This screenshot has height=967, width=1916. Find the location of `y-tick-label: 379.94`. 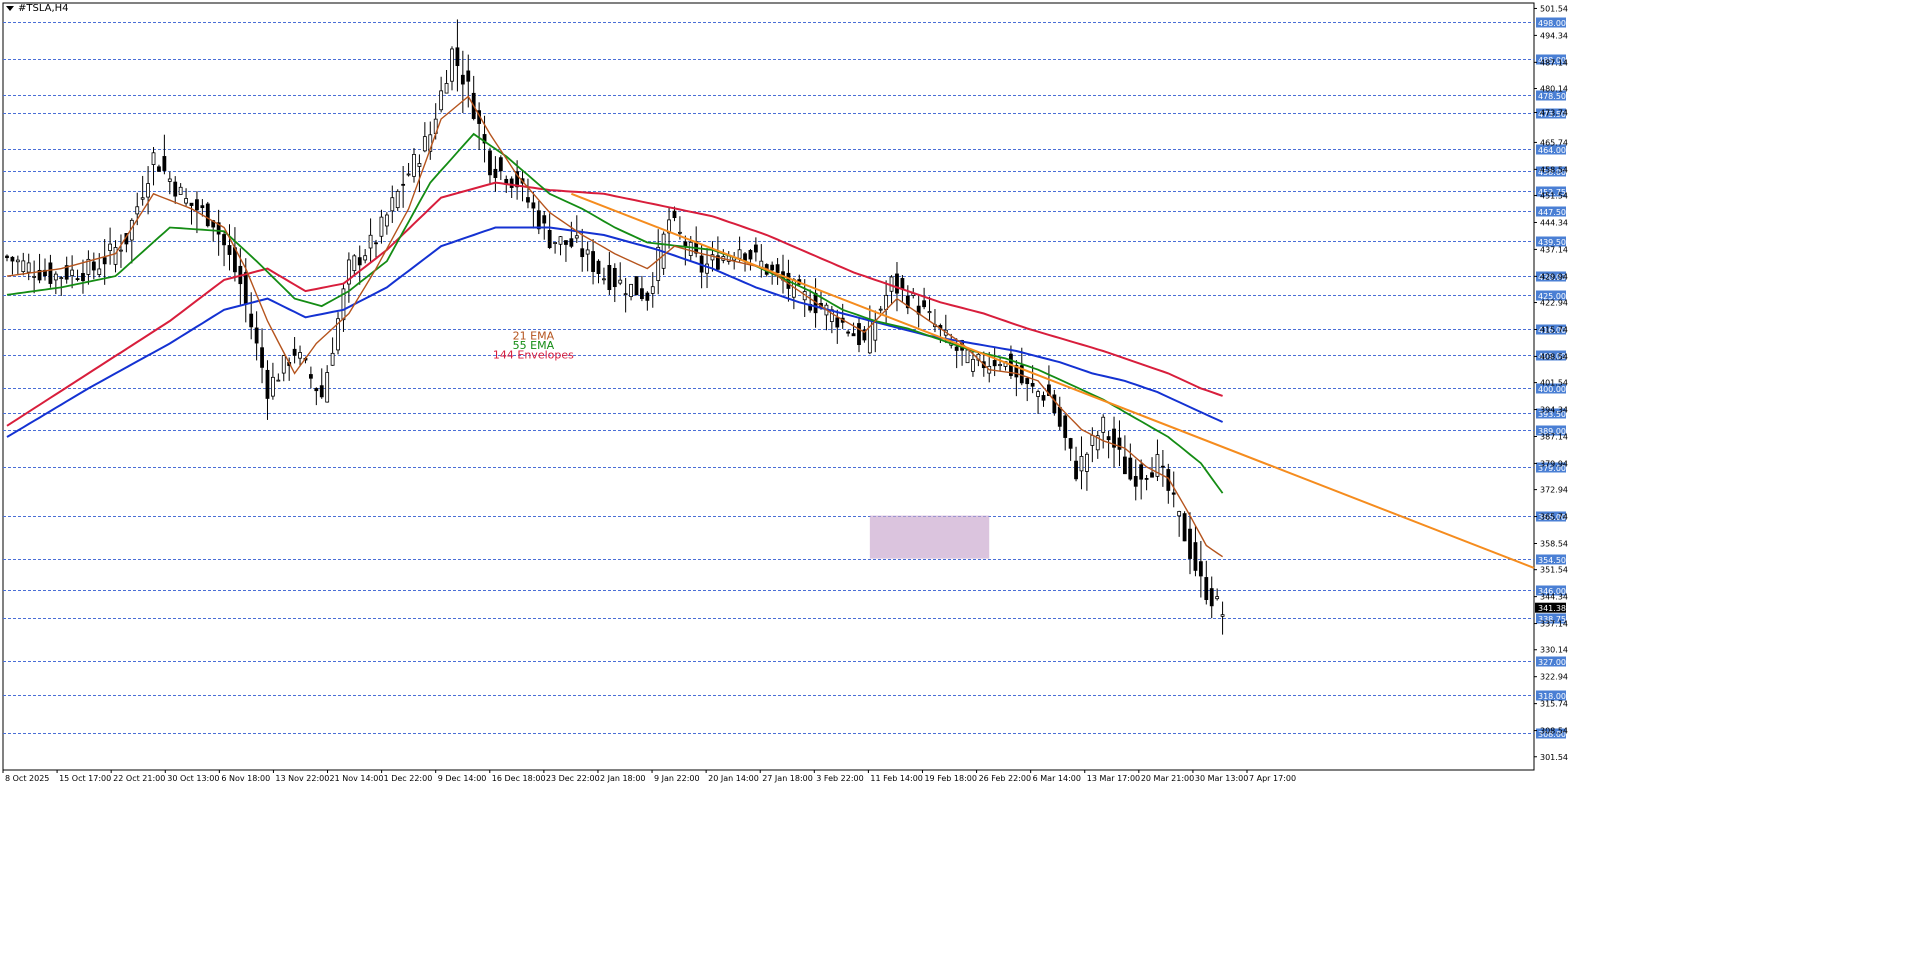

y-tick-label: 379.94 is located at coordinates (1554, 463).